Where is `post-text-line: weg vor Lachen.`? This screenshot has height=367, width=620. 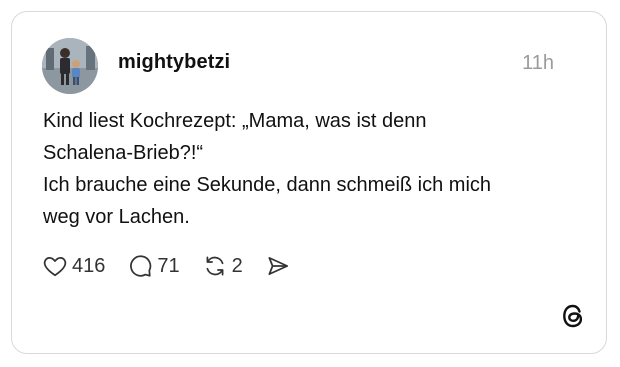 post-text-line: weg vor Lachen. is located at coordinates (116, 217).